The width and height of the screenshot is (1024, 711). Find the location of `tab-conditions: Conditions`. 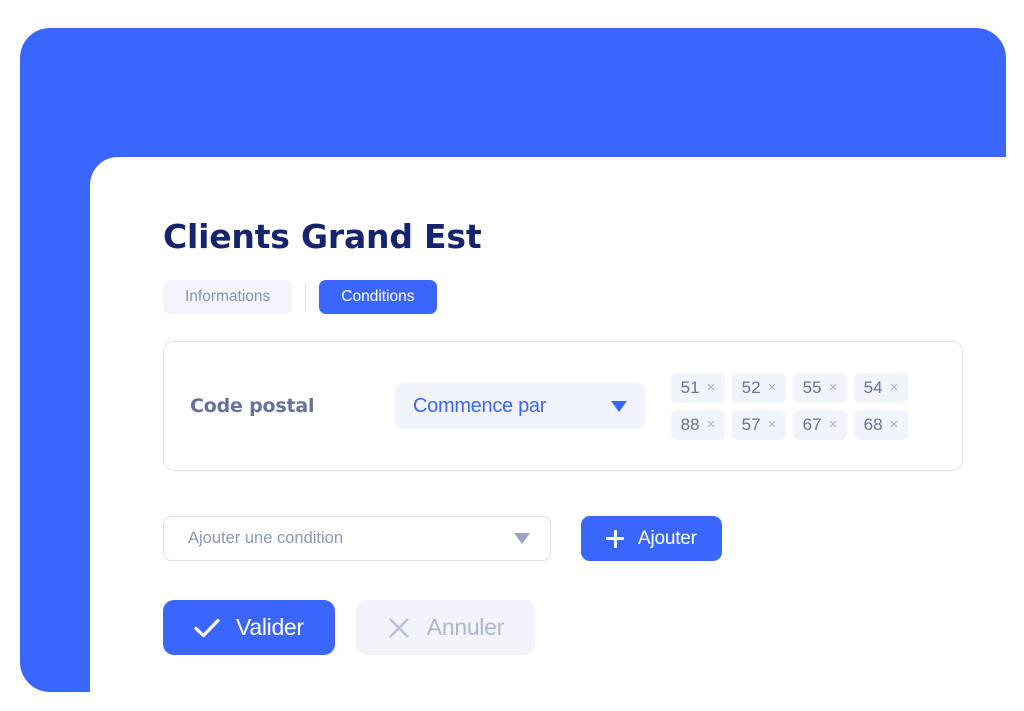

tab-conditions: Conditions is located at coordinates (378, 297).